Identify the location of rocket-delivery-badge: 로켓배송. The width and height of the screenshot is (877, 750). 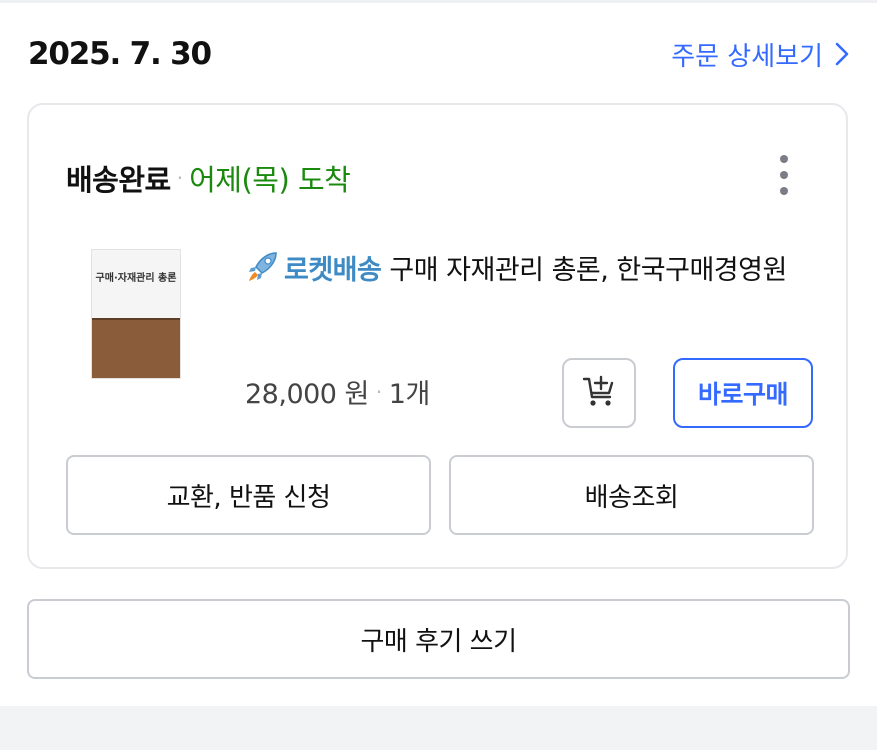
(333, 270).